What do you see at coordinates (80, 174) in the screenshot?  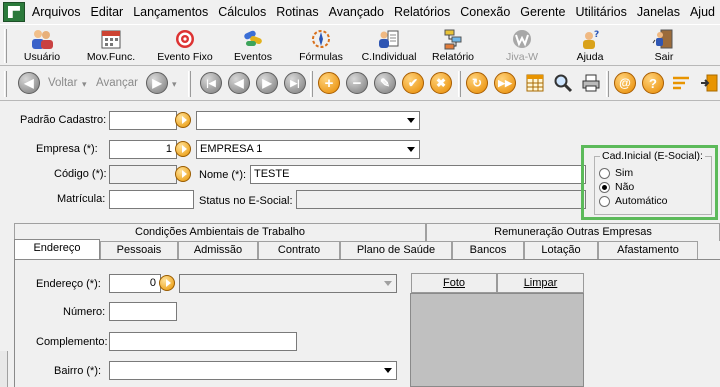 I see `codigo-label: Código (*):` at bounding box center [80, 174].